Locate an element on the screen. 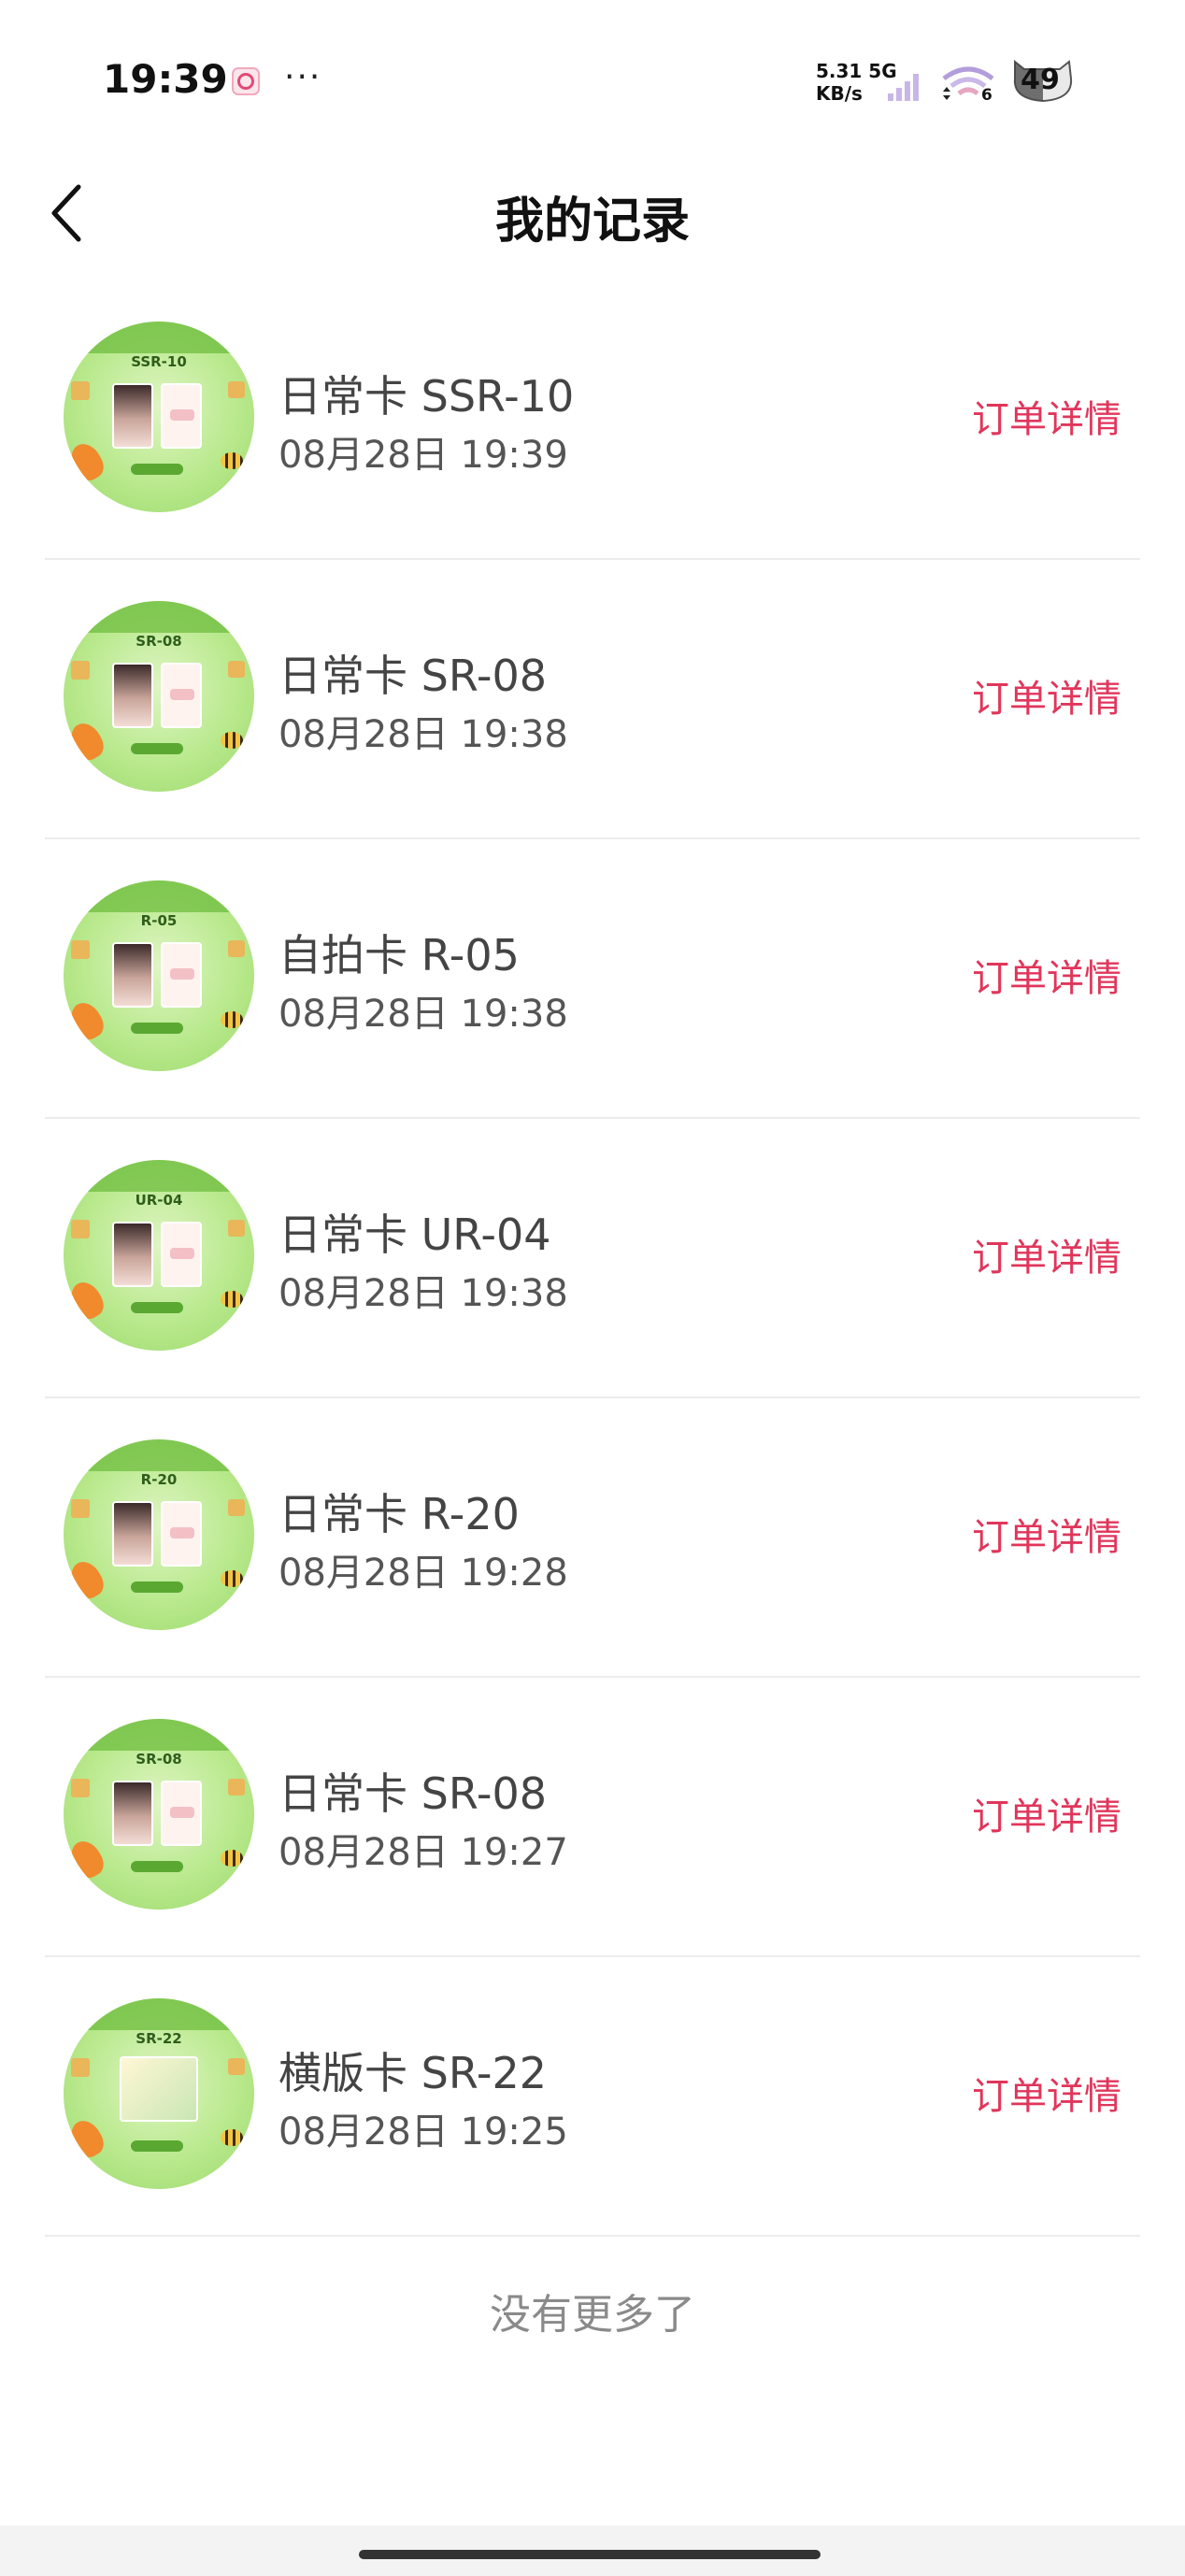 This screenshot has height=2576, width=1185. app-notification-icon is located at coordinates (246, 81).